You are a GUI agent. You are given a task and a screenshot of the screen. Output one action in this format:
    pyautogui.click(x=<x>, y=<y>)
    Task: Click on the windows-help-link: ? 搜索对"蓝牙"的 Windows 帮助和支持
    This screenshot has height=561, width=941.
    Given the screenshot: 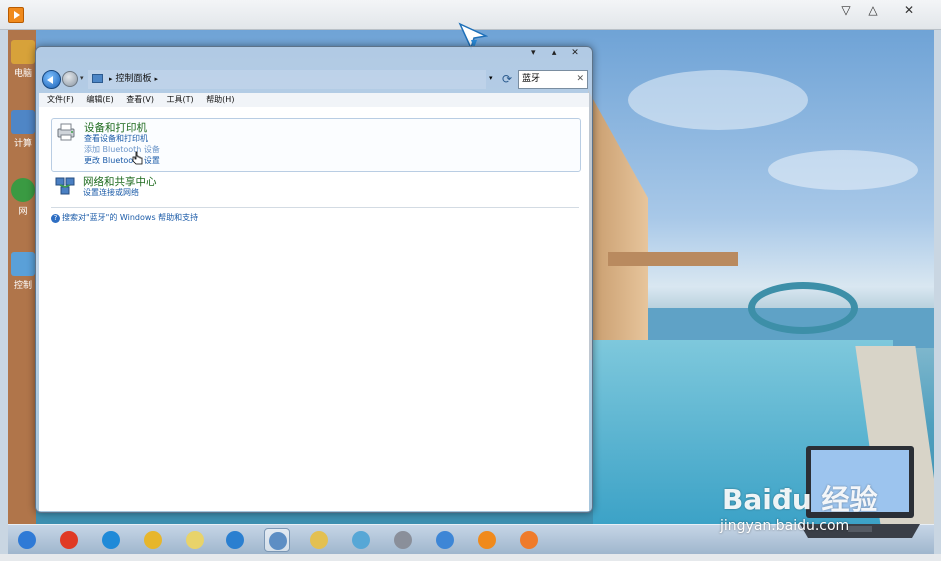 What is the action you would take?
    pyautogui.click(x=124, y=217)
    